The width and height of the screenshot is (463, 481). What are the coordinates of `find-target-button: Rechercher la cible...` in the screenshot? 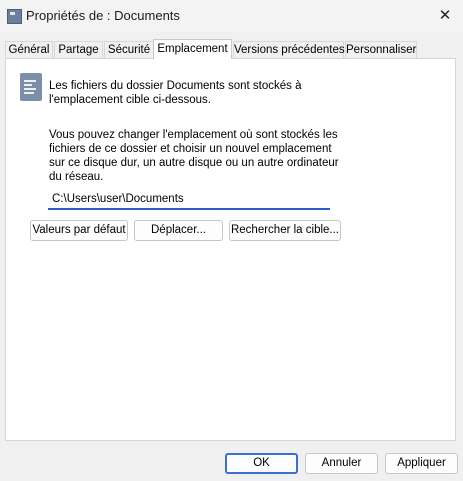 It's located at (285, 230).